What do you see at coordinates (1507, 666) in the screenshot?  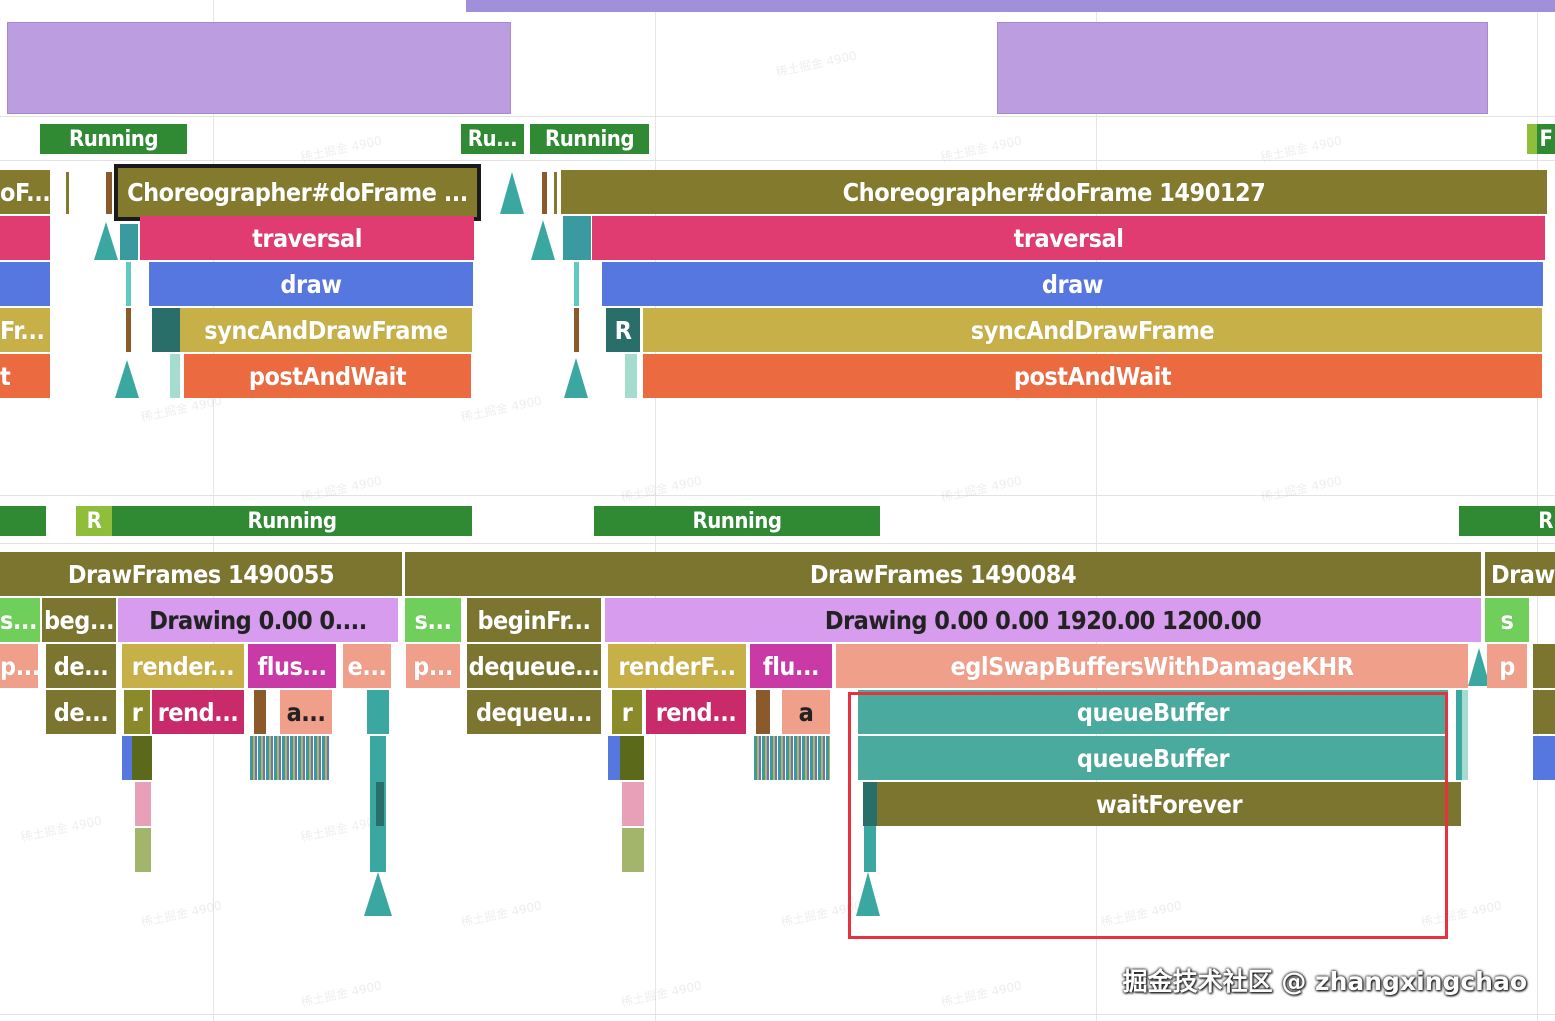 I see `slice-small: p` at bounding box center [1507, 666].